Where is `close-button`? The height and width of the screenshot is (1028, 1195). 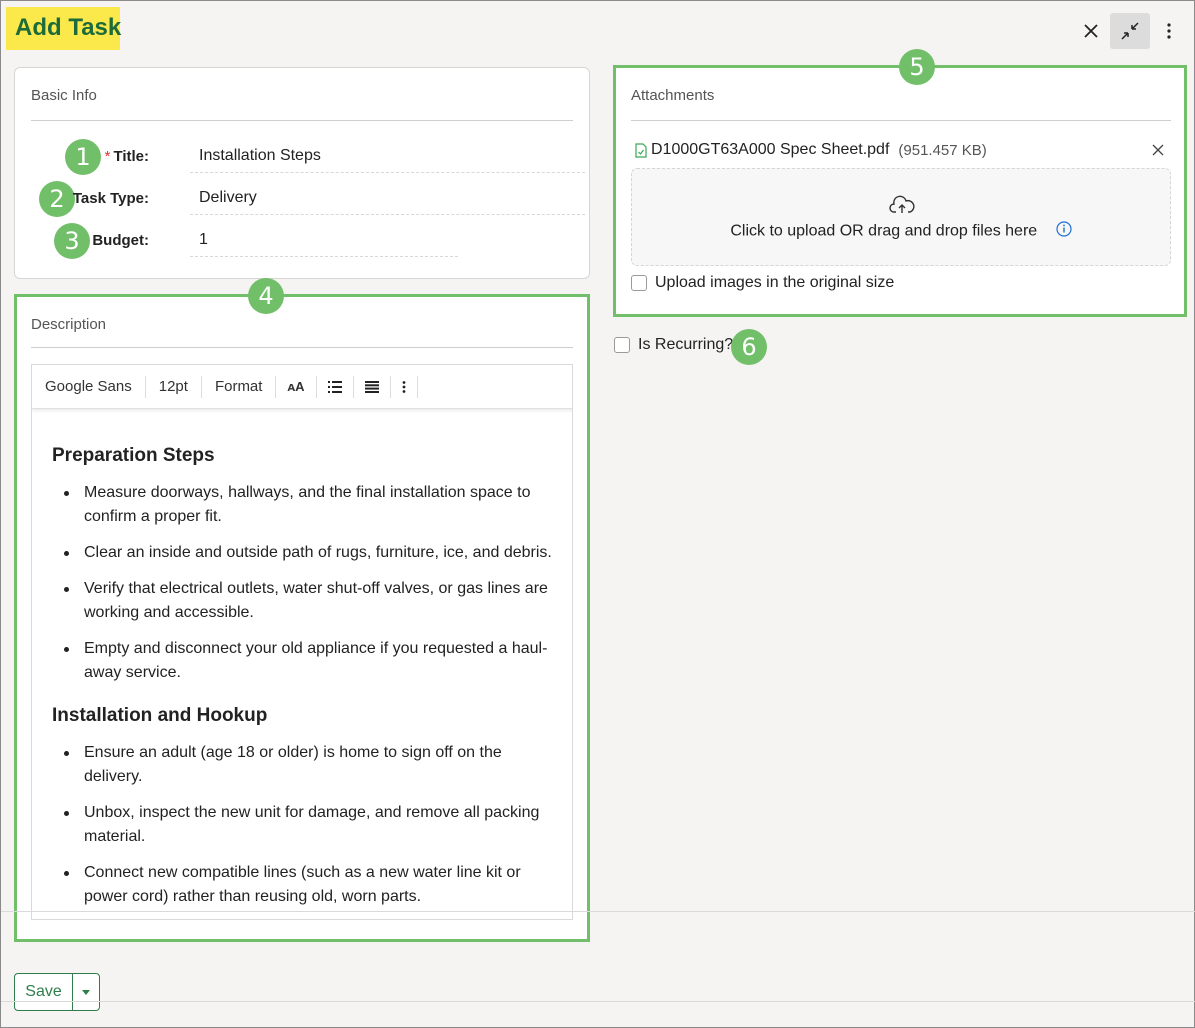
close-button is located at coordinates (1091, 31).